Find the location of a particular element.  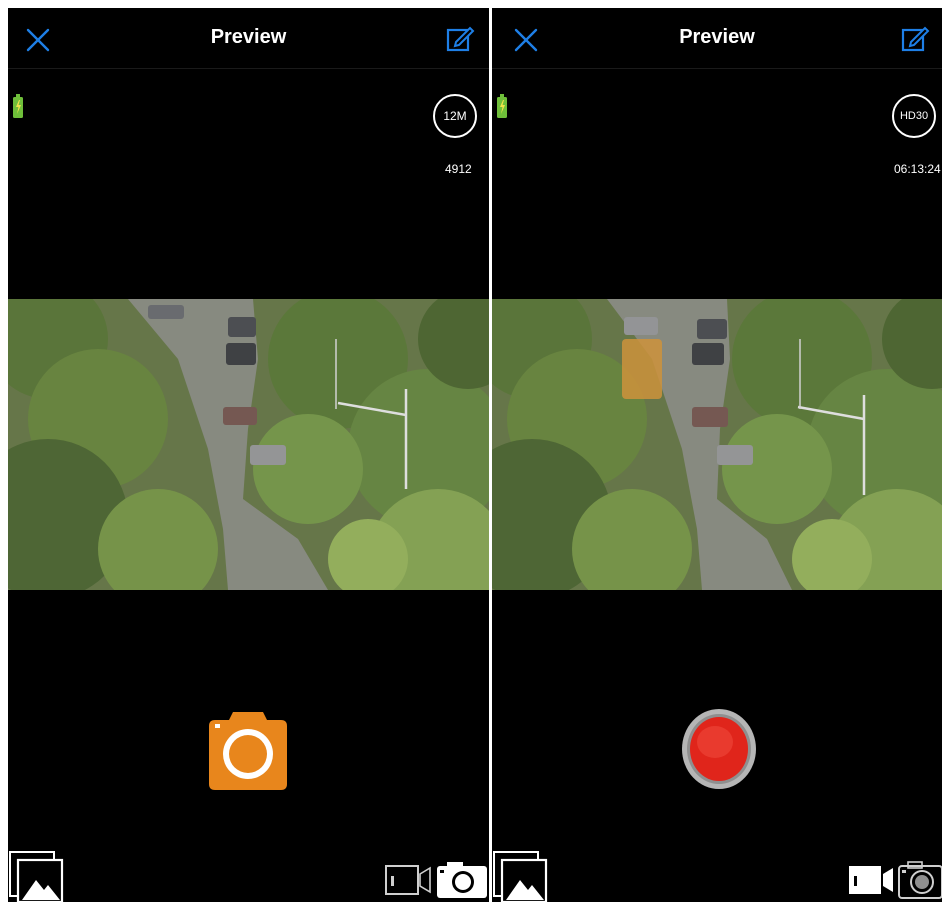

camera-shutter-icon is located at coordinates (248, 749).